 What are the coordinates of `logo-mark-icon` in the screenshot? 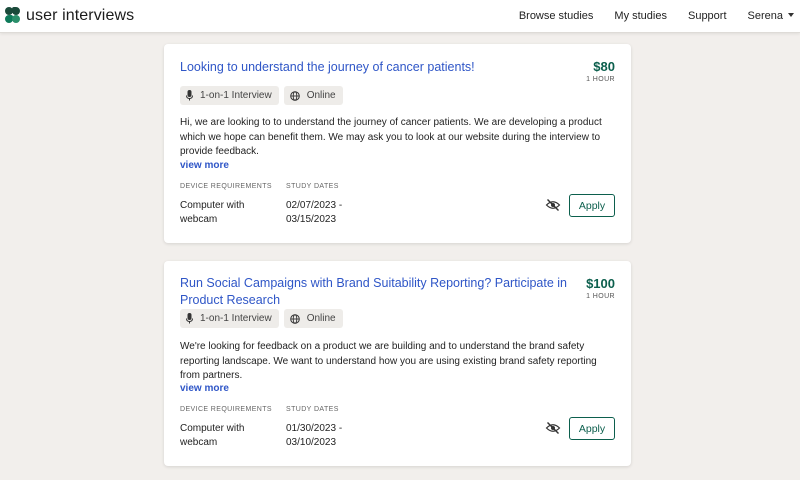 It's located at (13, 16).